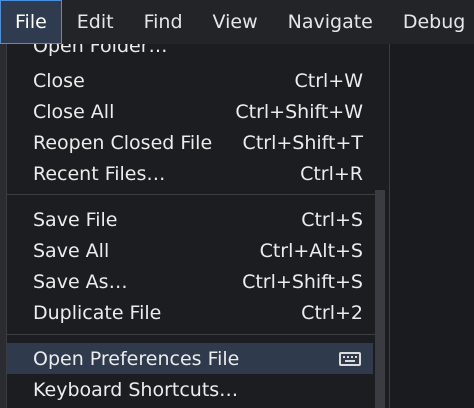  Describe the element at coordinates (163, 22) in the screenshot. I see `menu-find: Find` at that location.